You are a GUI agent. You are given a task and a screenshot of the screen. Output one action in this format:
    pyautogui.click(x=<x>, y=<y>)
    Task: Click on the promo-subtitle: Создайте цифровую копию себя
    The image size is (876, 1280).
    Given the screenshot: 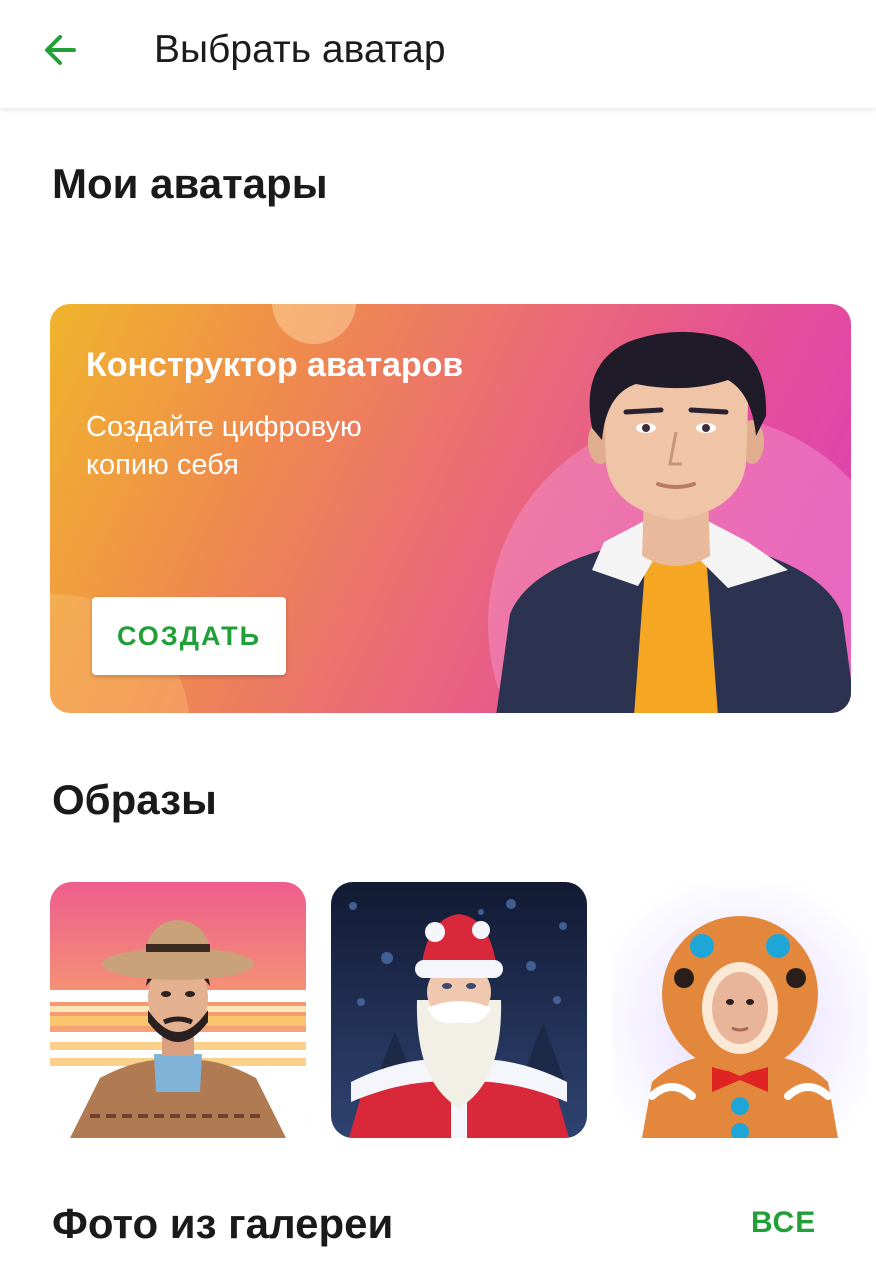 What is the action you would take?
    pyautogui.click(x=224, y=446)
    